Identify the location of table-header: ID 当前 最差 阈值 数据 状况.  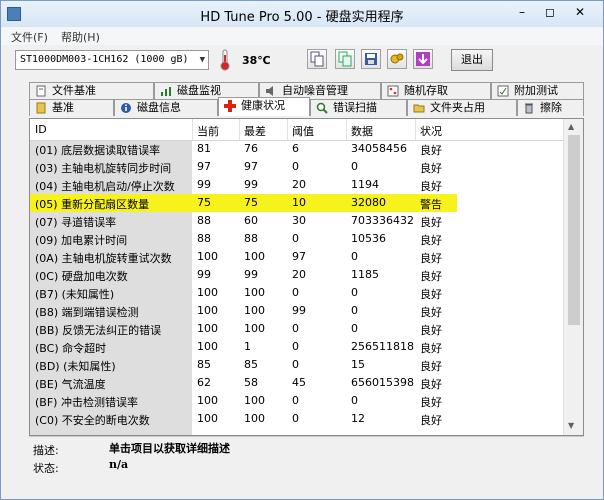
(296, 130).